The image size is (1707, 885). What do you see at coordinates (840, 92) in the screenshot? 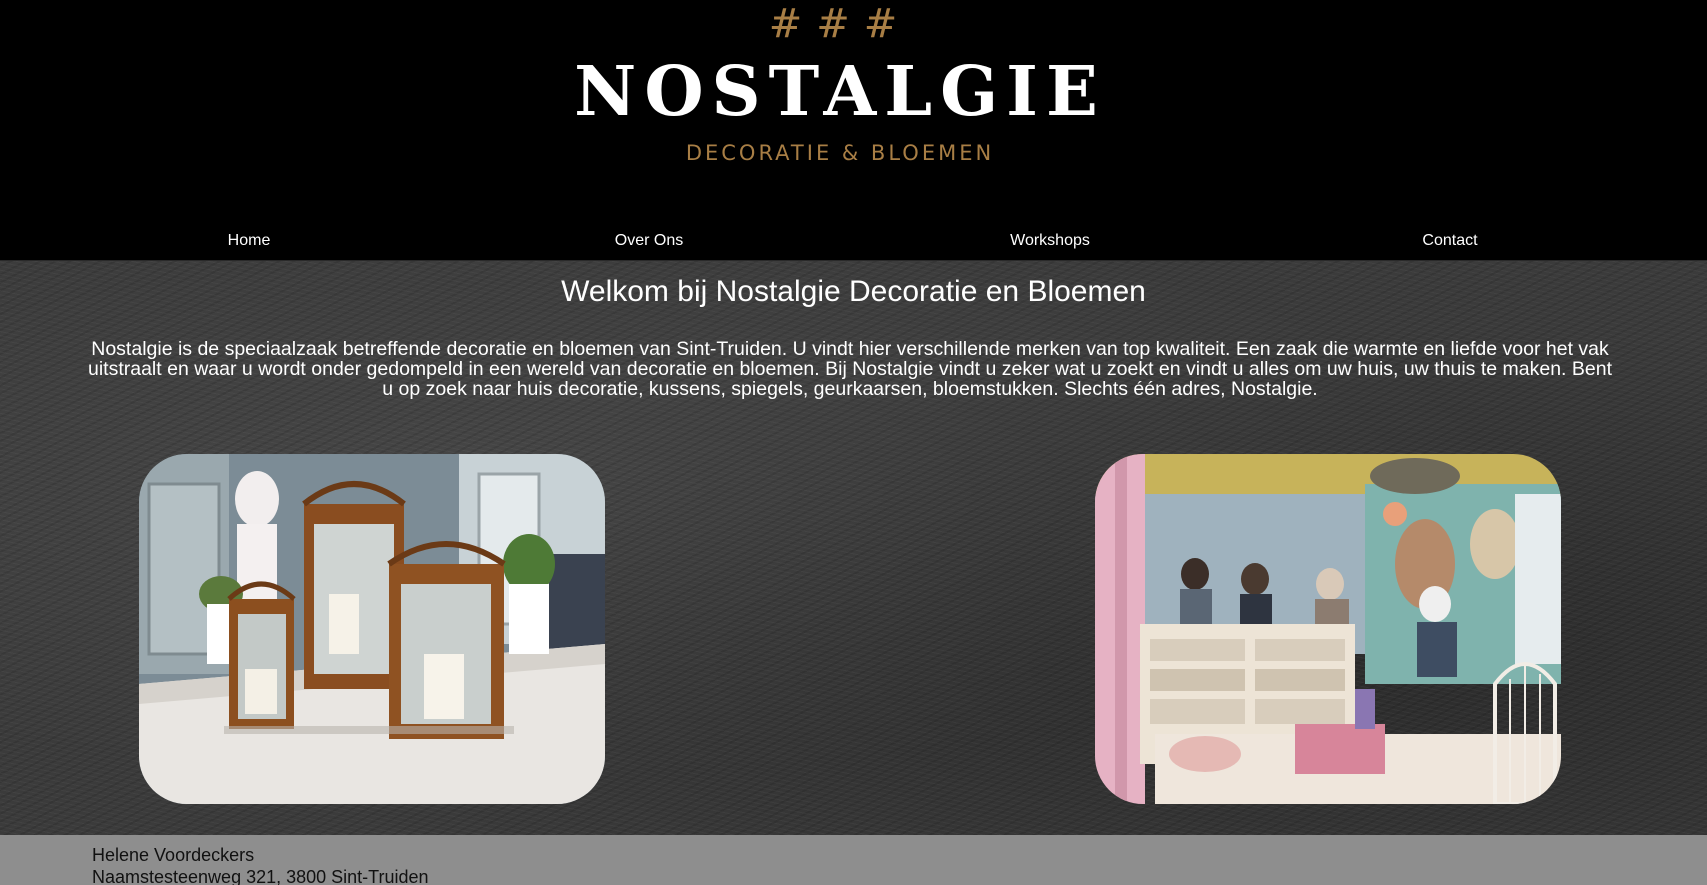
I see `logo-name: NOSTALGIE` at bounding box center [840, 92].